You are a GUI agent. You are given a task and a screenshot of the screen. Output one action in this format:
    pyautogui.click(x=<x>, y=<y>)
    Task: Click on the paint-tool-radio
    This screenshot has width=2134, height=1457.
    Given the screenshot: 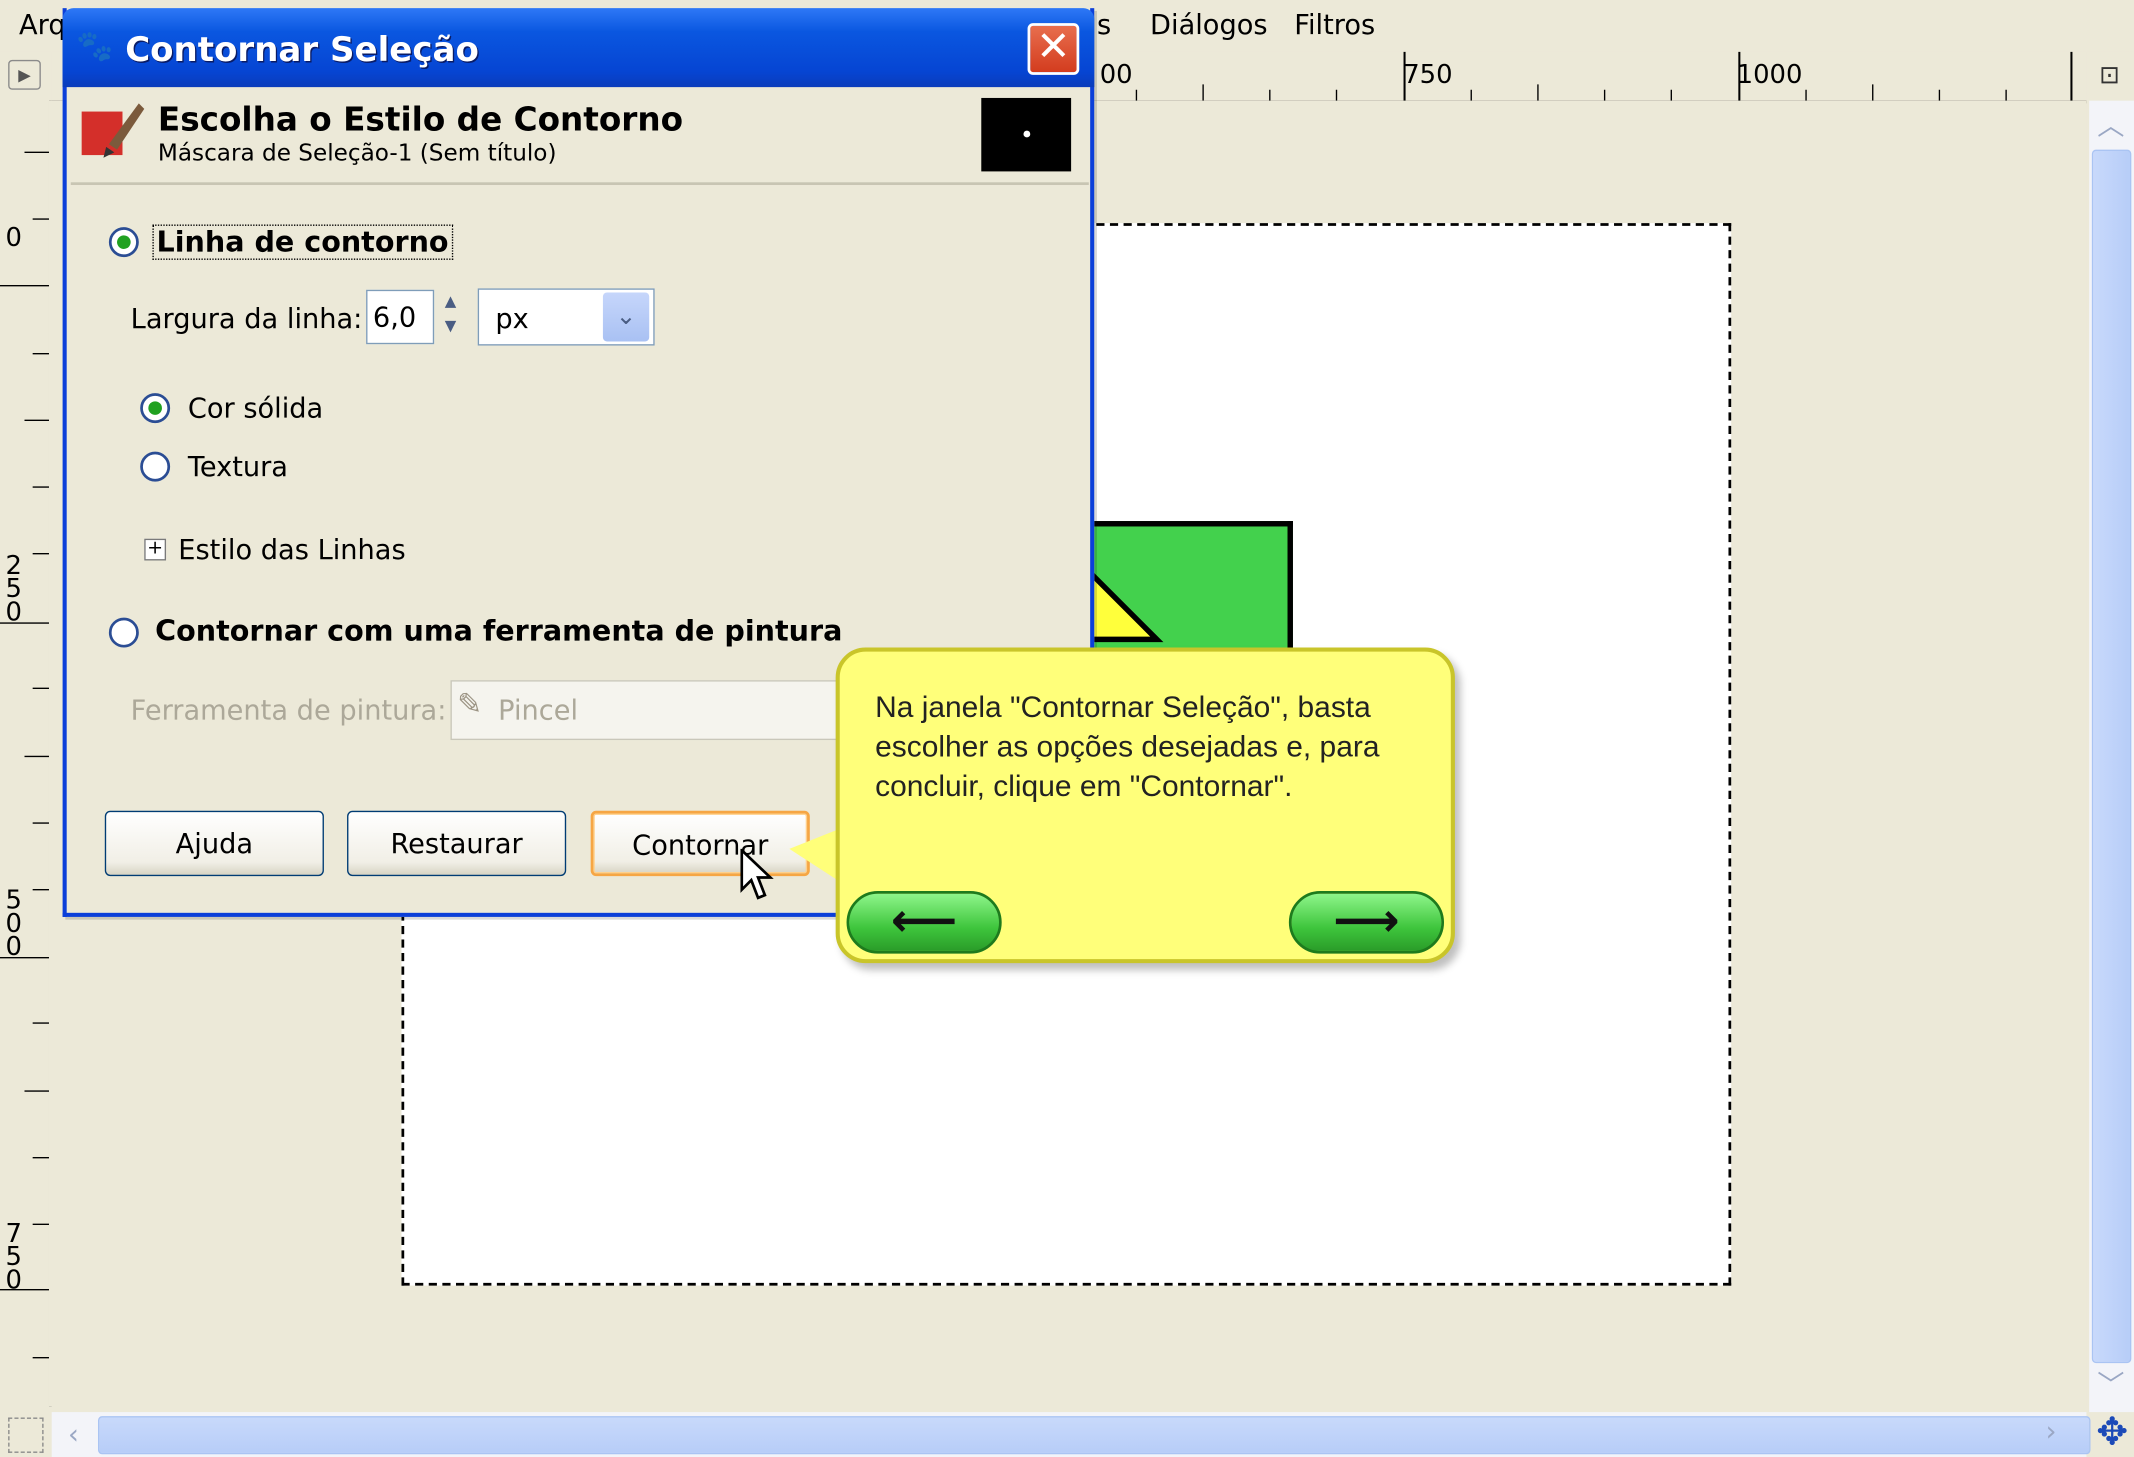 What is the action you would take?
    pyautogui.click(x=123, y=632)
    